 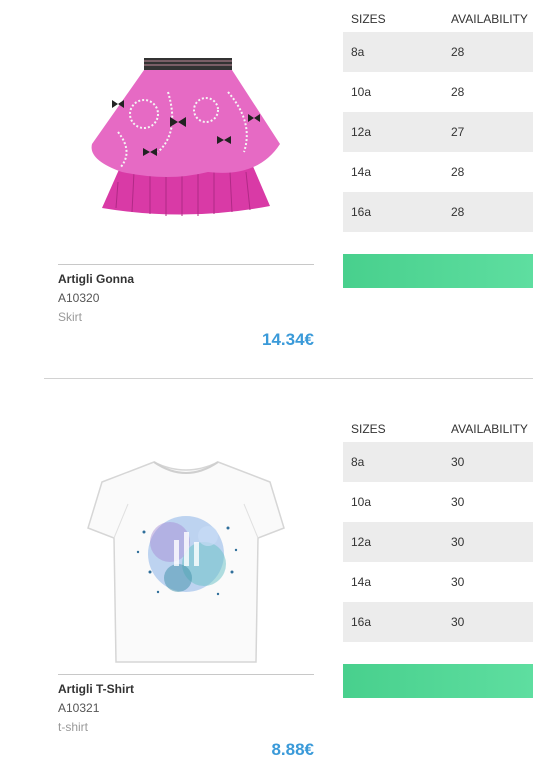 I want to click on table-row: 12a 27, so click(x=438, y=132).